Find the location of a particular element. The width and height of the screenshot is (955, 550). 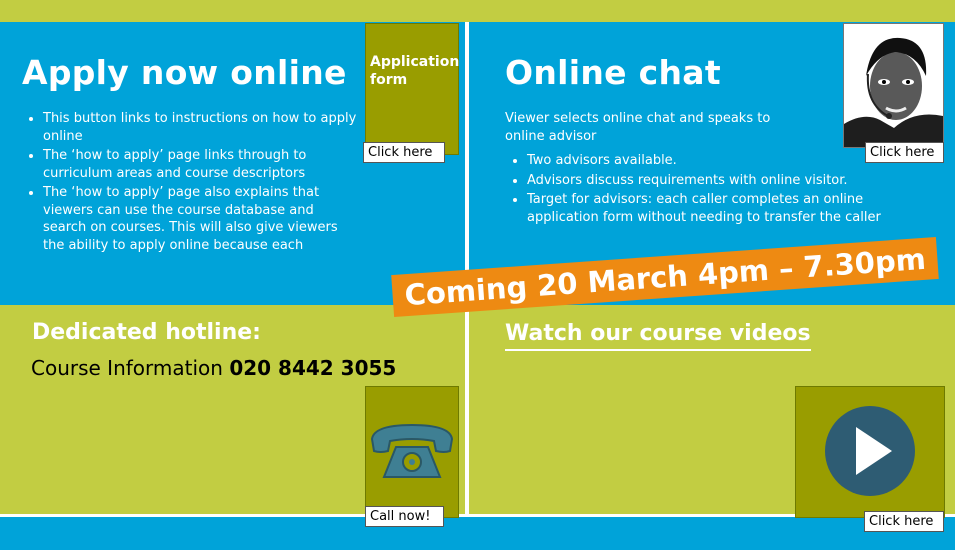

advisor-avatar is located at coordinates (893, 85).